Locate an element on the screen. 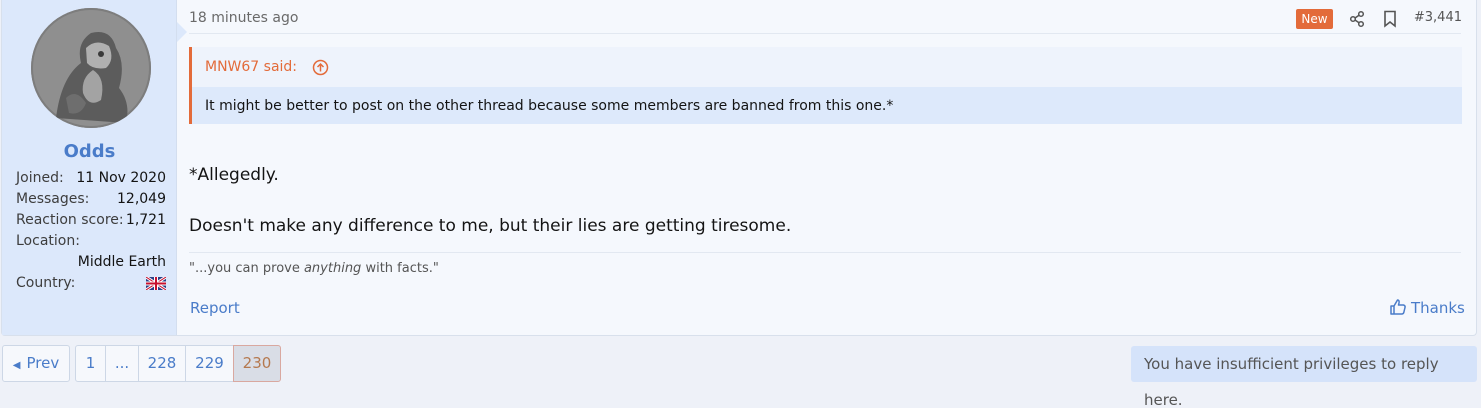 The height and width of the screenshot is (408, 1481). page-link: 228 is located at coordinates (162, 363).